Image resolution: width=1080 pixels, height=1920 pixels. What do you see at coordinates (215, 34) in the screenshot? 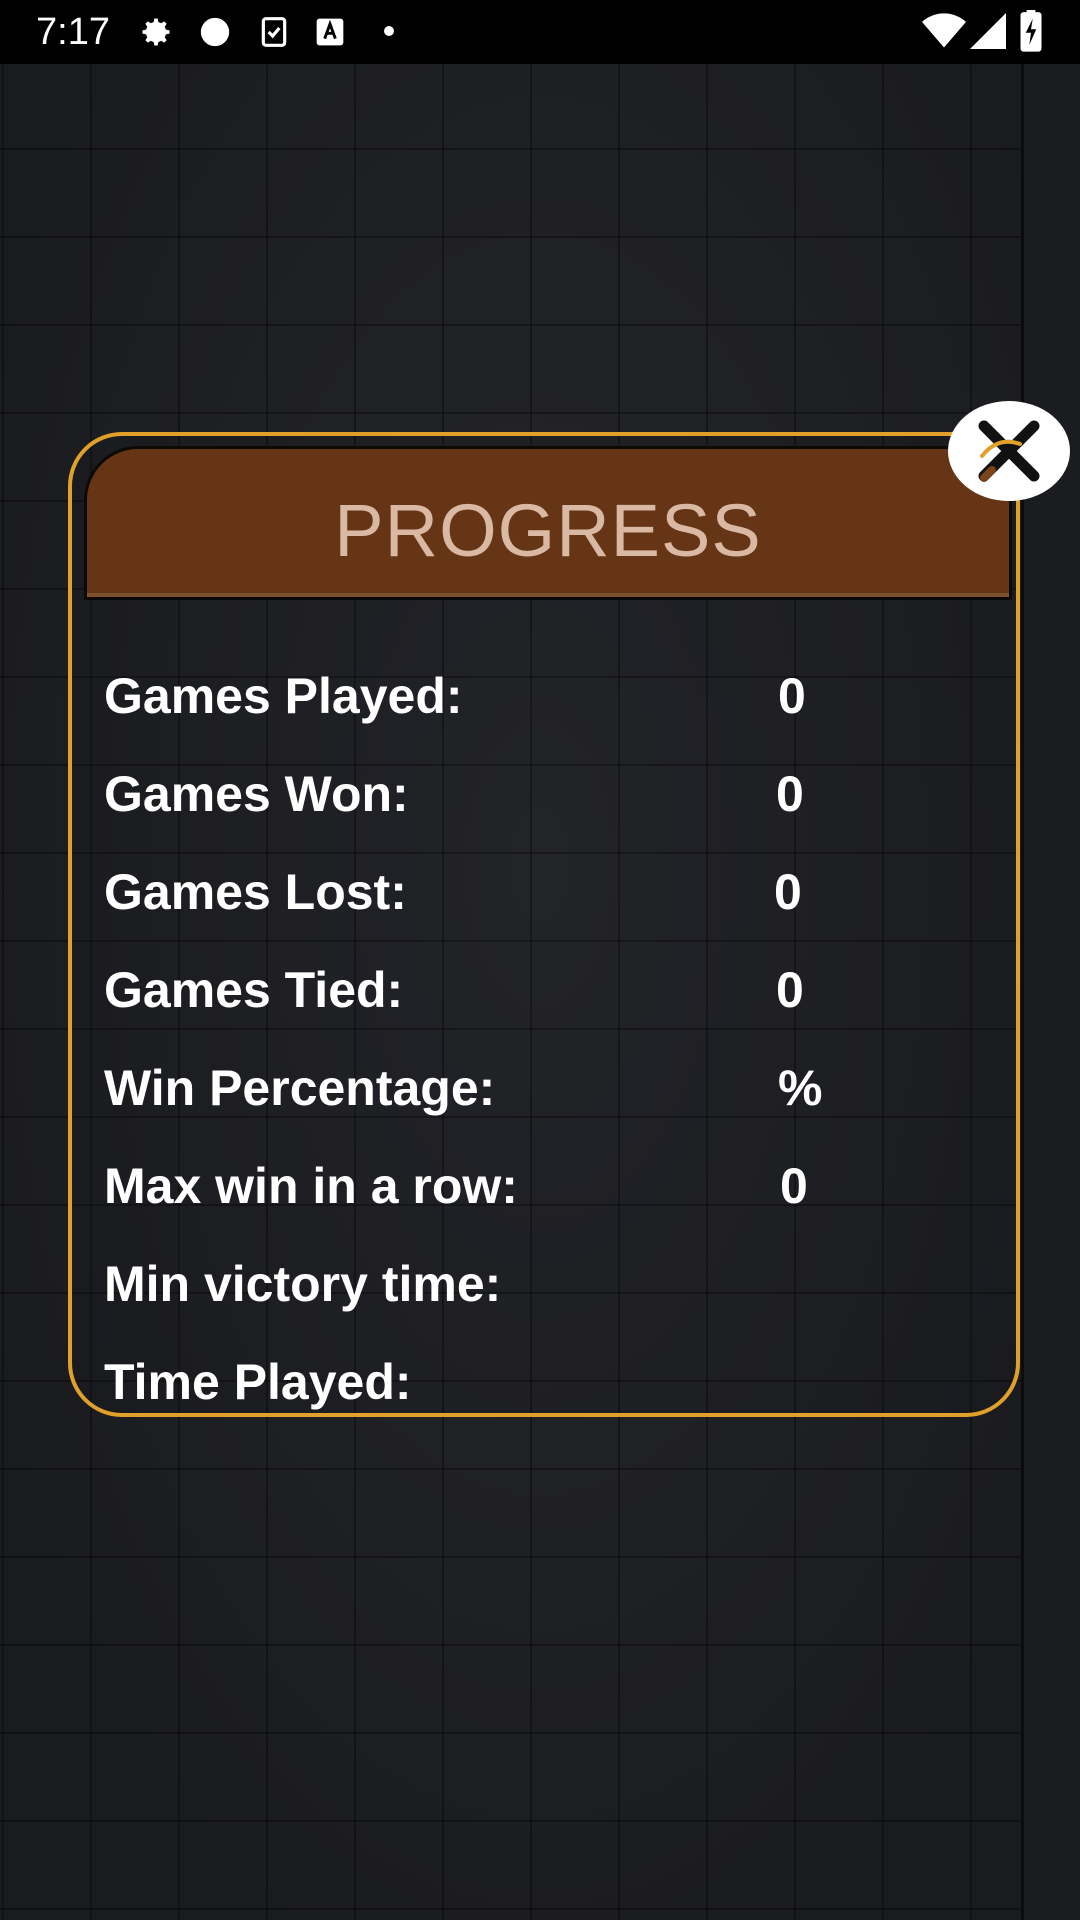
I see `circle-icon` at bounding box center [215, 34].